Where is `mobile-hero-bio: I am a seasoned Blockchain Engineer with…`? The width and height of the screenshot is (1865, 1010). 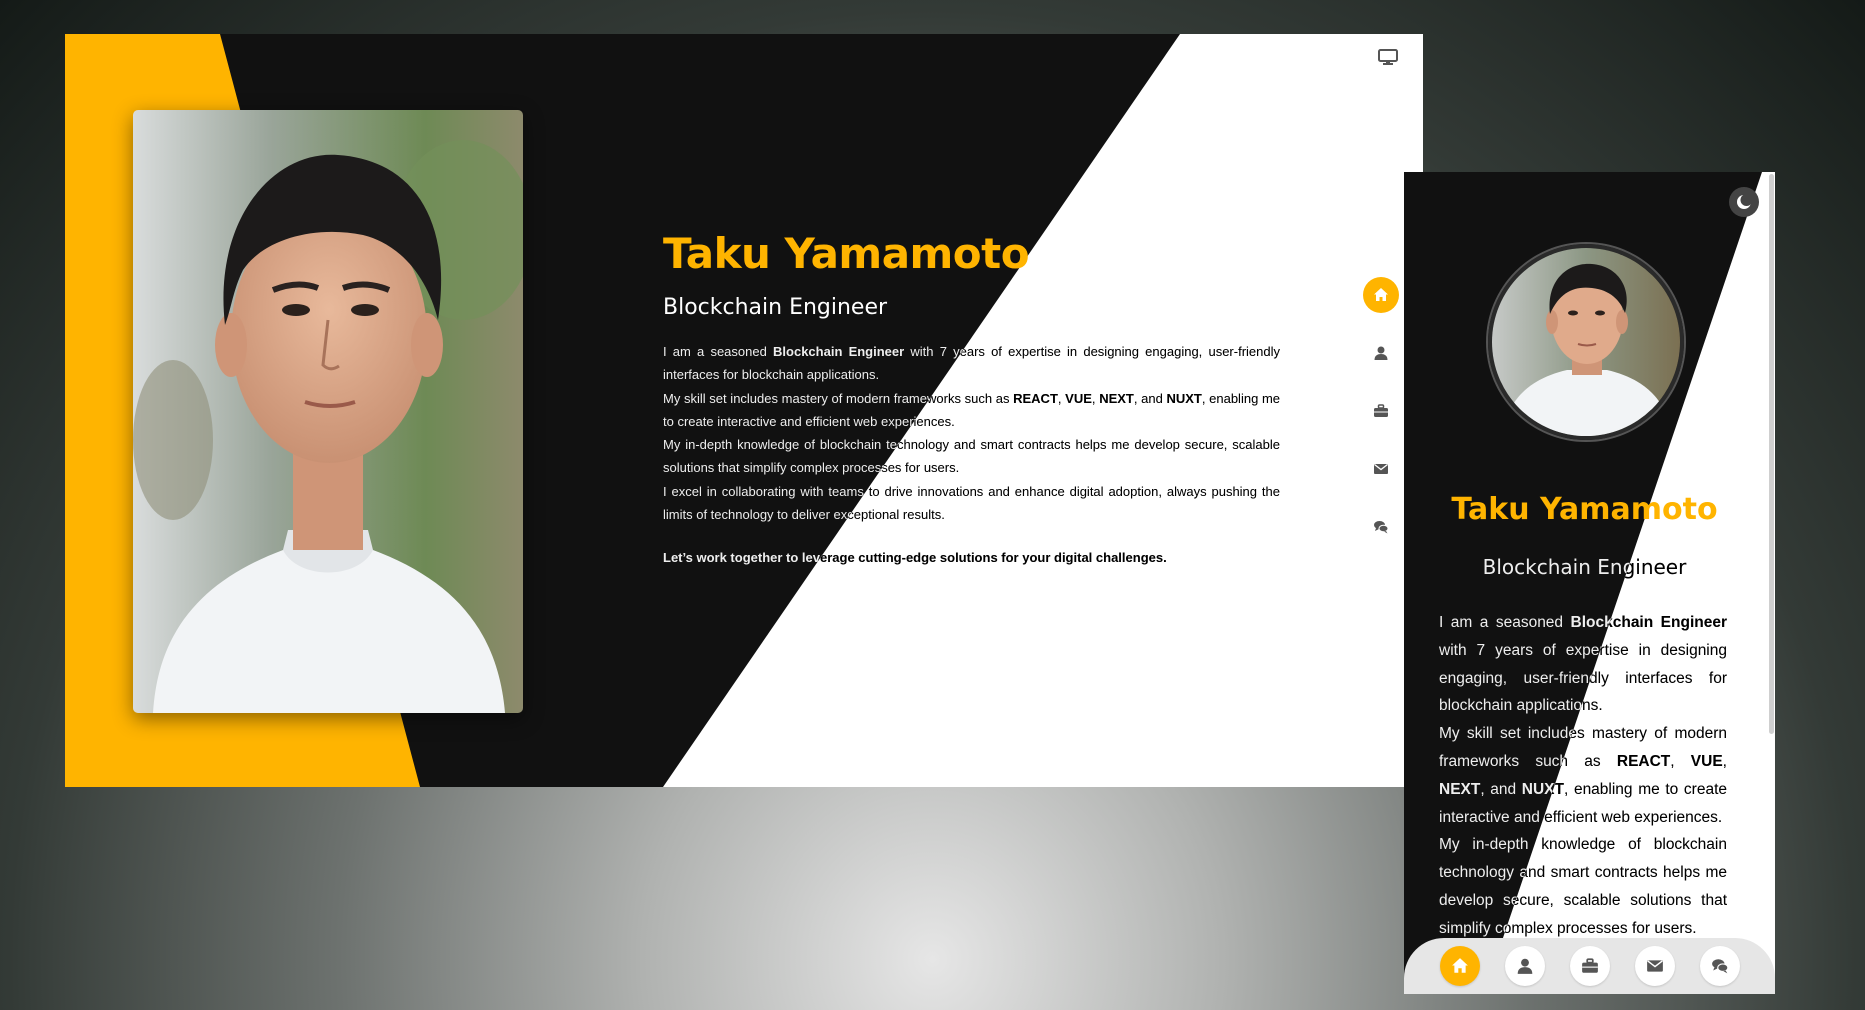
mobile-hero-bio: I am a seasoned Blockchain Engineer with… is located at coordinates (1583, 803).